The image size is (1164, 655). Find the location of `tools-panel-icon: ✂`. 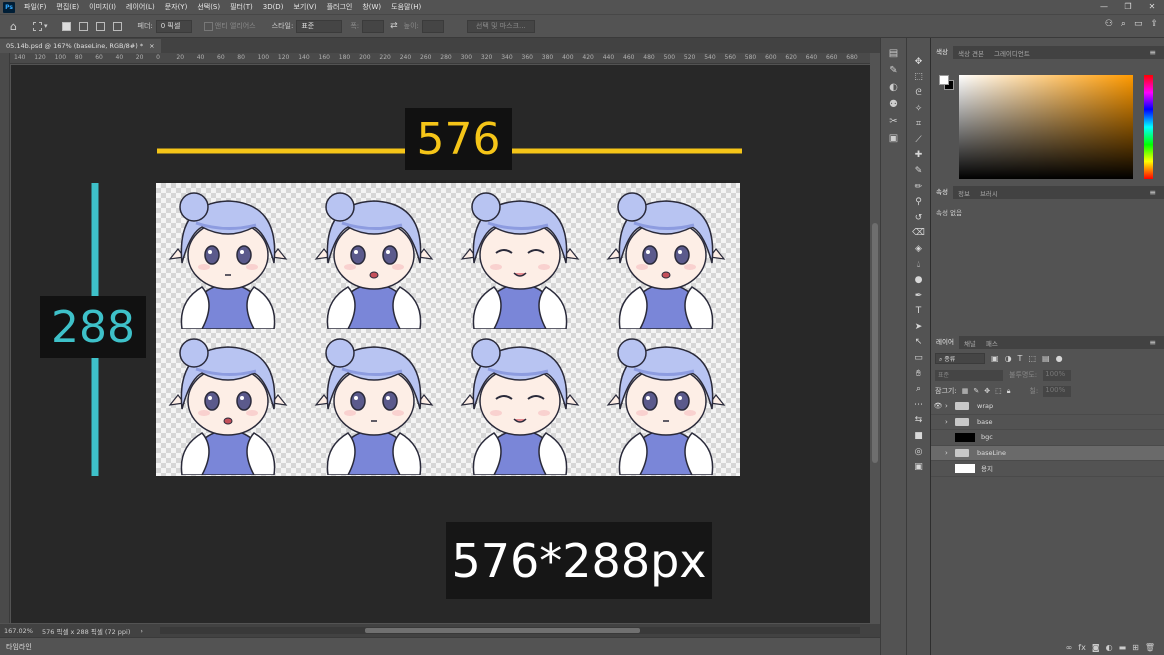

tools-panel-icon: ✂ is located at coordinates (893, 121).